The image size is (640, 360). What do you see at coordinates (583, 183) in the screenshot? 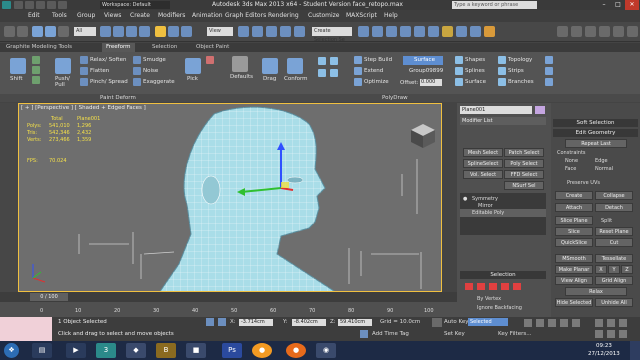
I see `preserve-uvs-checkbox: Preserve UVs` at bounding box center [583, 183].